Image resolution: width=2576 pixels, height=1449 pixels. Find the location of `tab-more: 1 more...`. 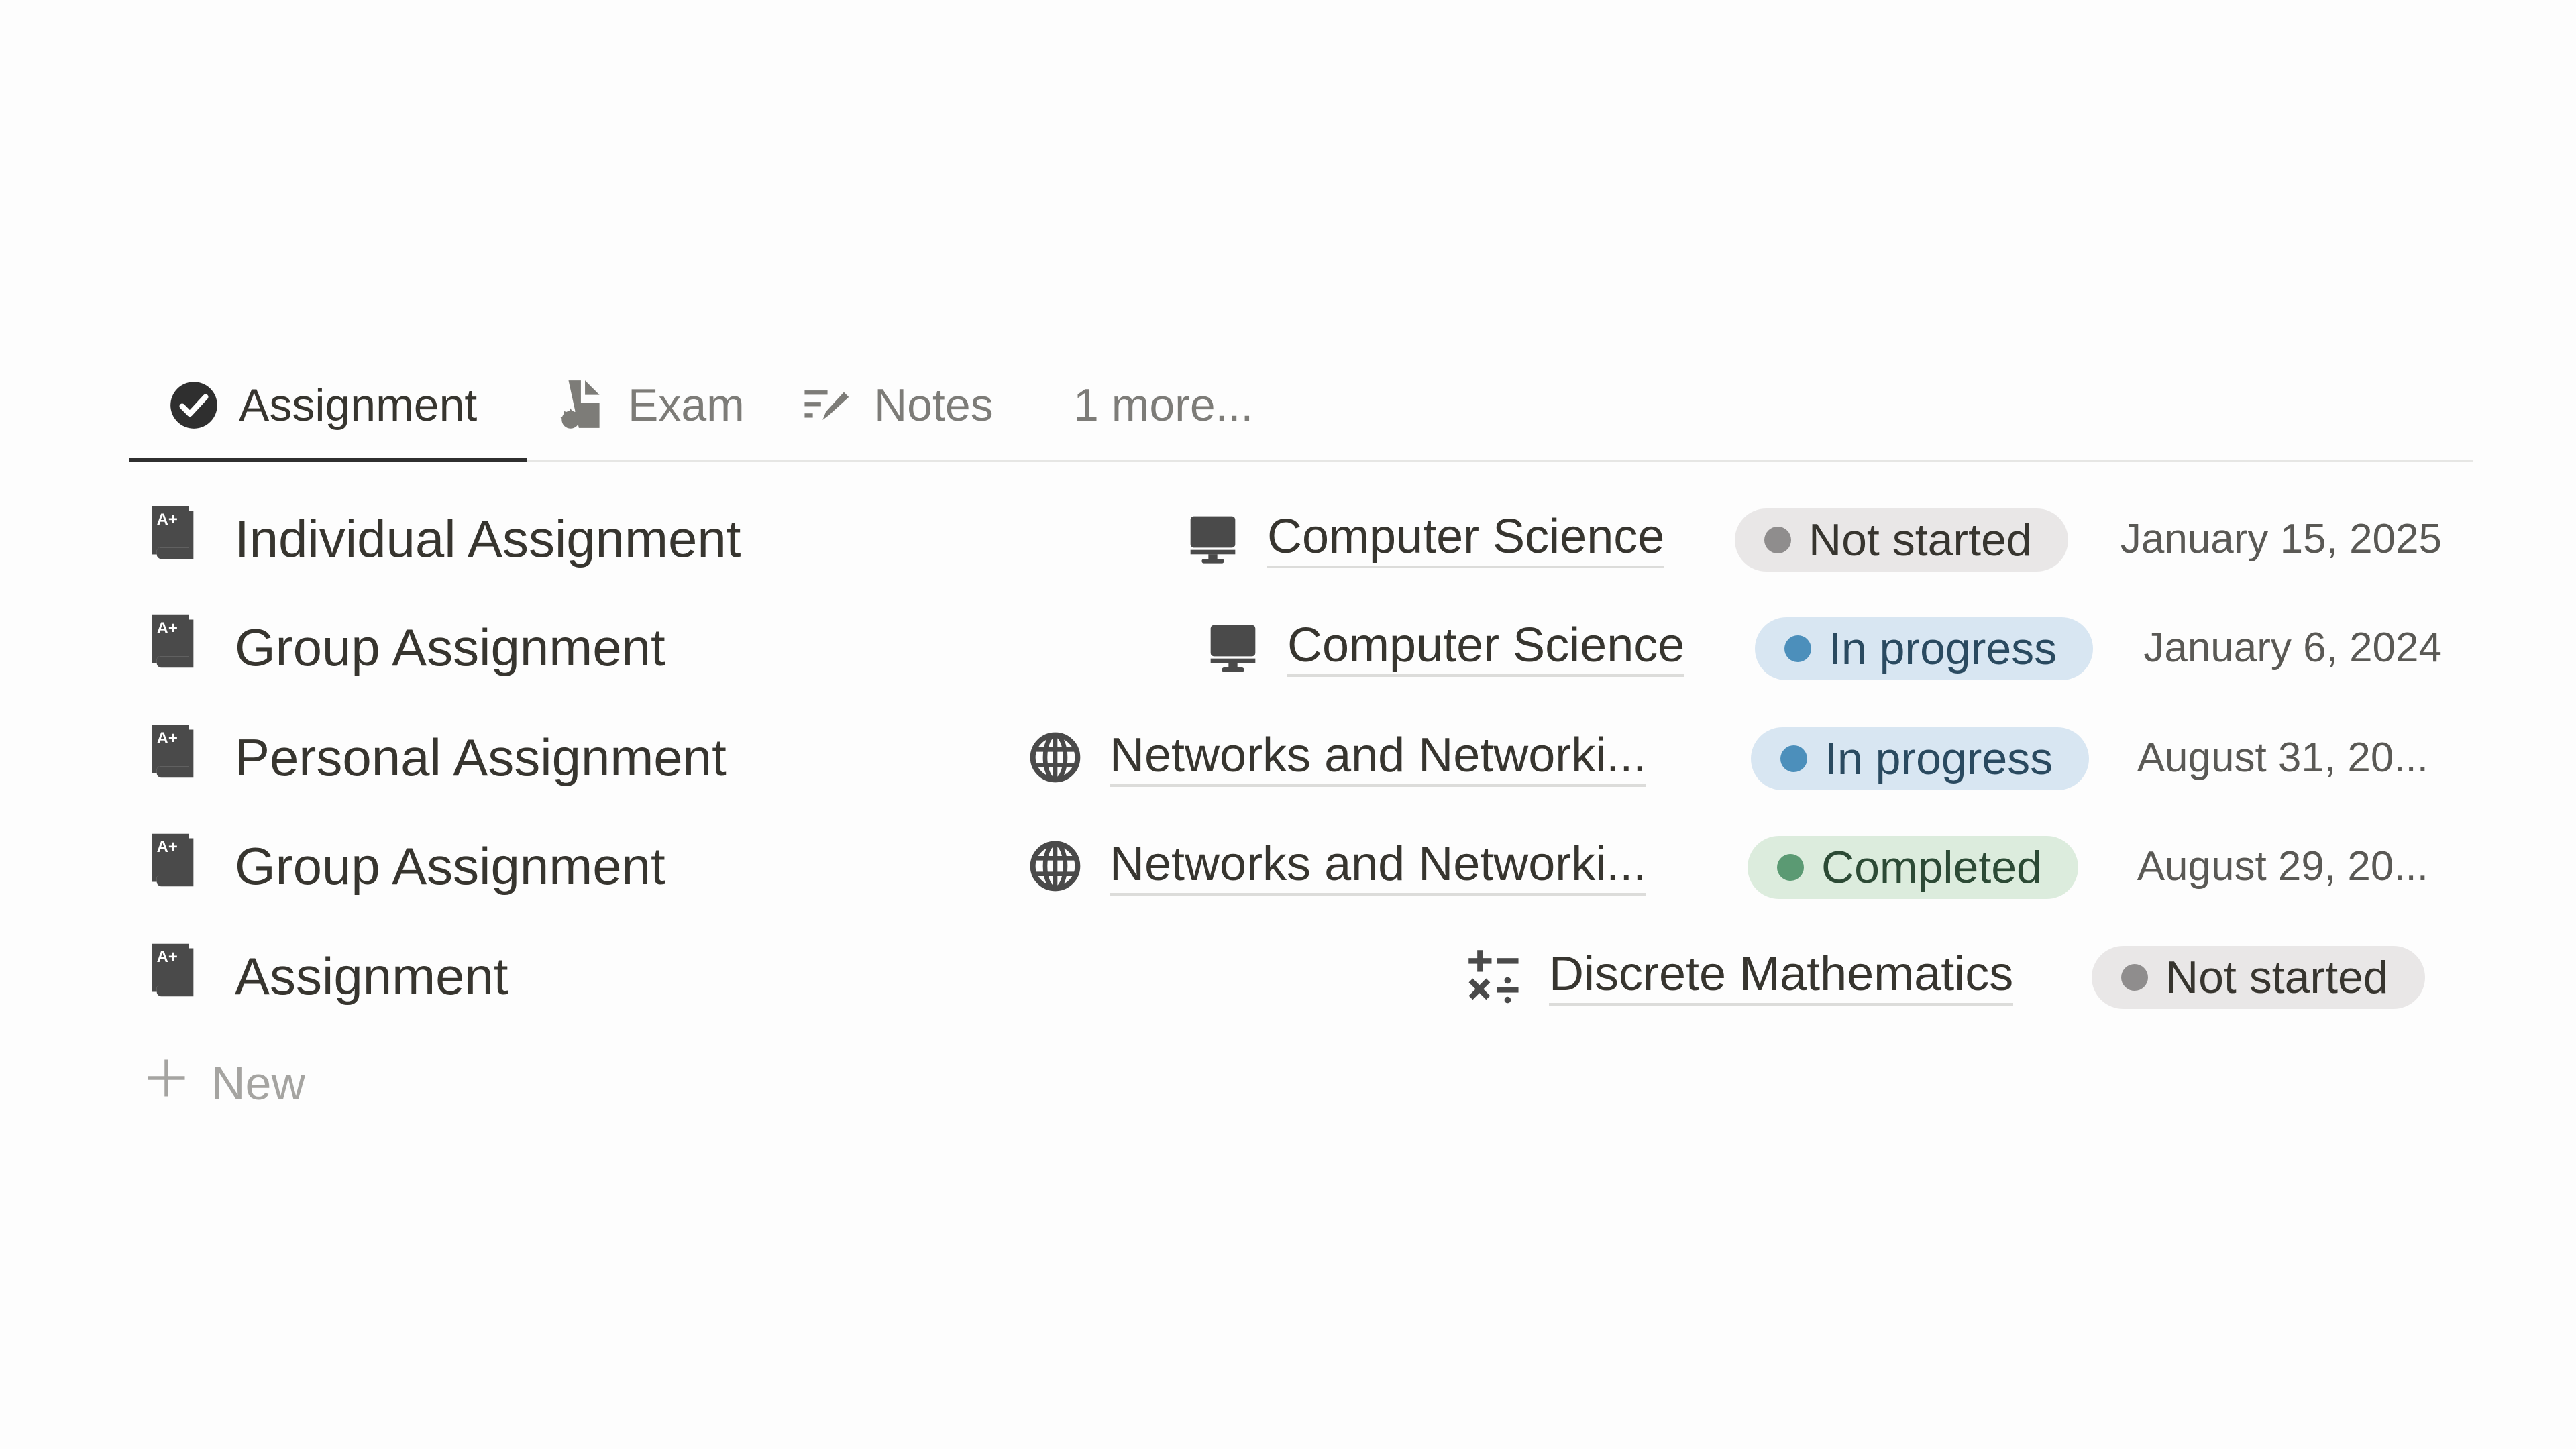

tab-more: 1 more... is located at coordinates (1163, 405).